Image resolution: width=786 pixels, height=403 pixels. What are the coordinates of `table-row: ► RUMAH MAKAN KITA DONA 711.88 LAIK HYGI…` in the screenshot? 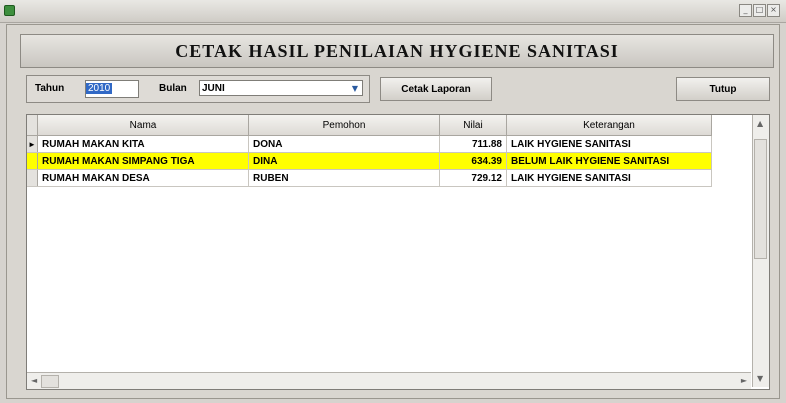 It's located at (369, 144).